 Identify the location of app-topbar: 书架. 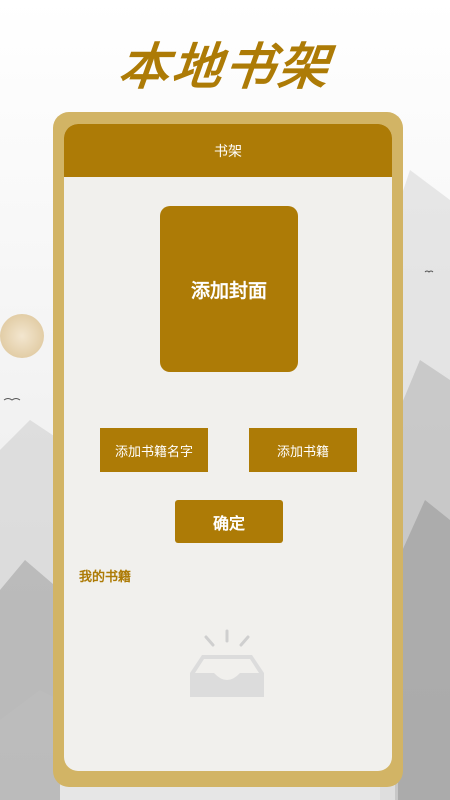
(228, 150).